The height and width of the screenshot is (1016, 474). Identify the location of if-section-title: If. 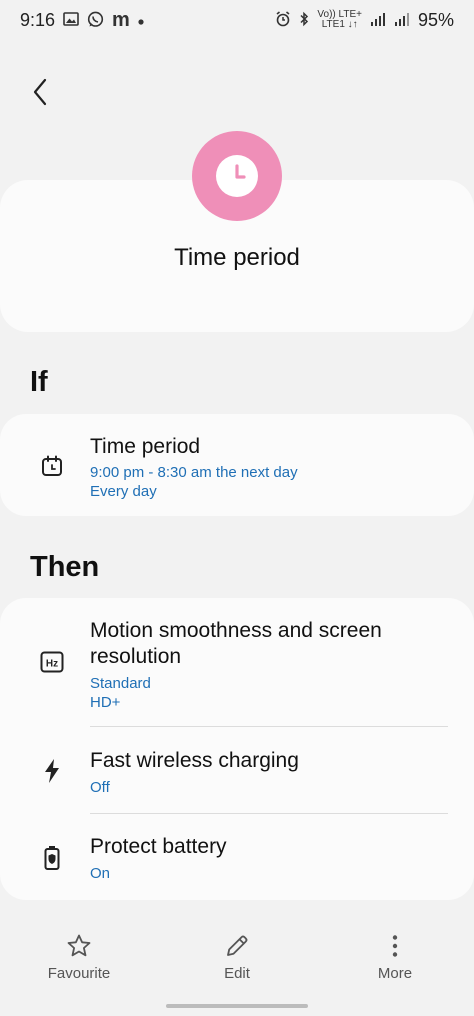
(39, 382).